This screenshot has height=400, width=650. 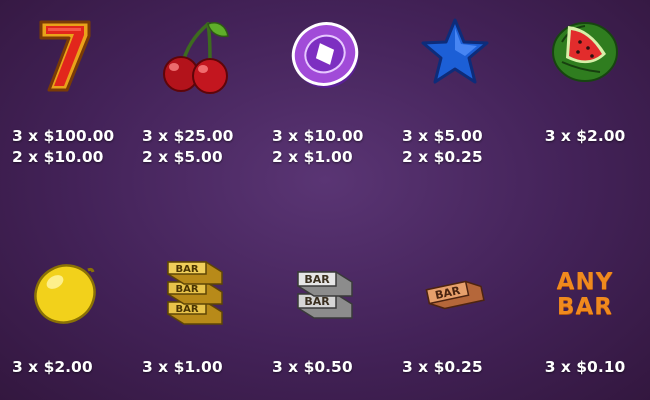 What do you see at coordinates (442, 367) in the screenshot?
I see `pay-line: 3 x $0.25` at bounding box center [442, 367].